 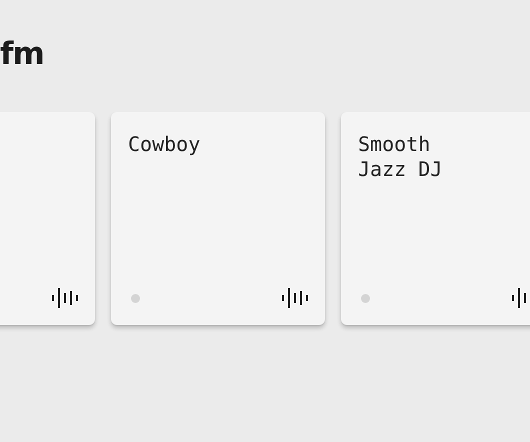 What do you see at coordinates (22, 54) in the screenshot?
I see `brand-title: fm` at bounding box center [22, 54].